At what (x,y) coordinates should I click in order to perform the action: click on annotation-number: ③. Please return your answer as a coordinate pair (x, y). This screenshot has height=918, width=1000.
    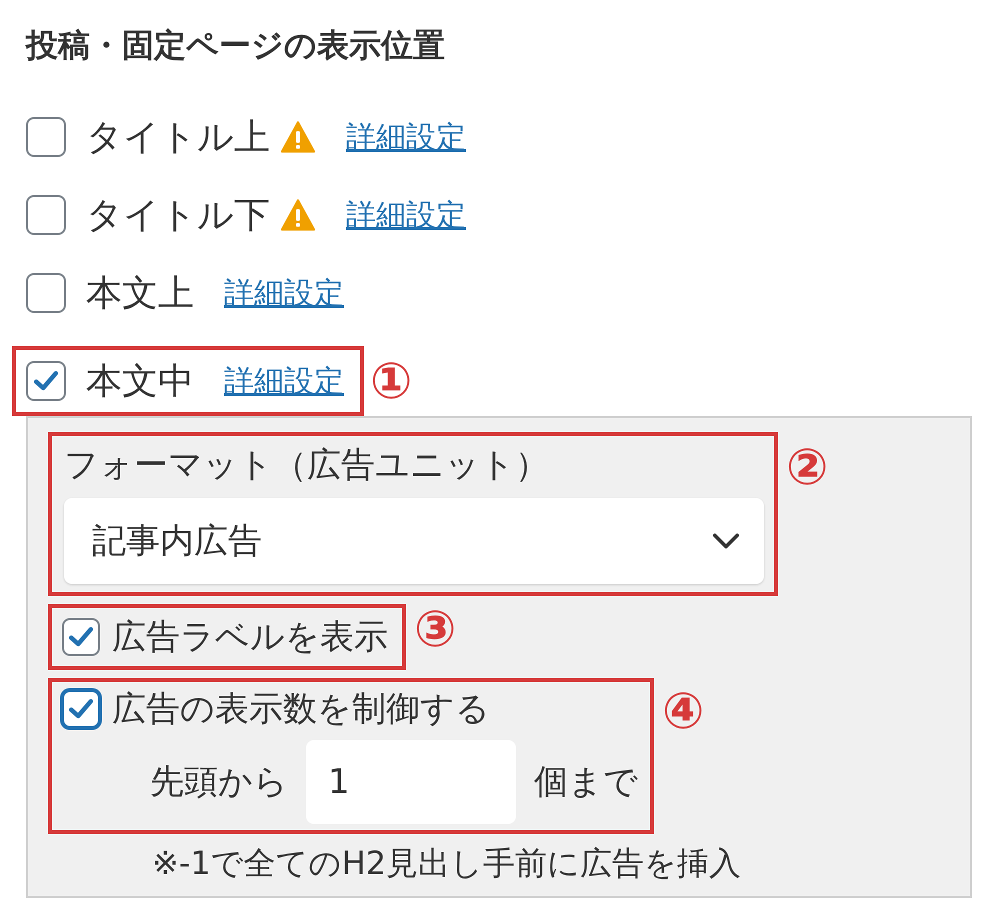
    Looking at the image, I should click on (435, 629).